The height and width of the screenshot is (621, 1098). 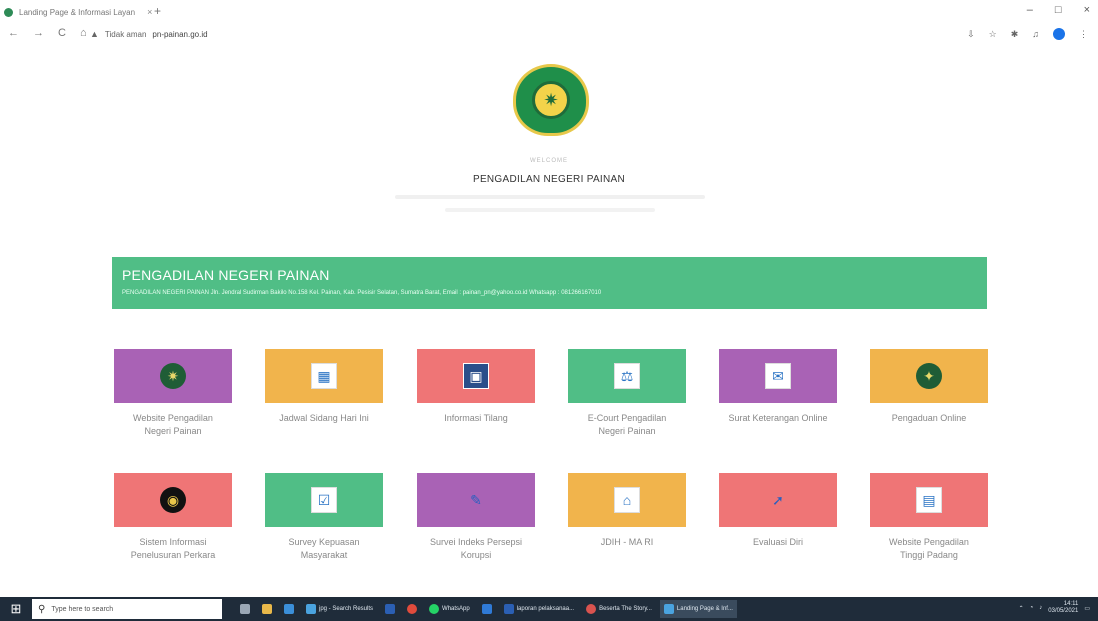 I want to click on tile-surat-keterangan: ✉, so click(x=778, y=376).